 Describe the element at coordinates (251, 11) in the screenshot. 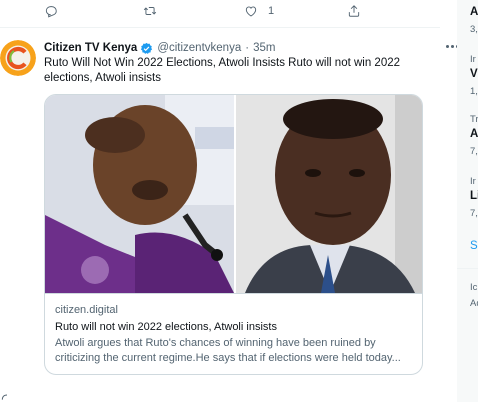

I see `heart-icon` at that location.